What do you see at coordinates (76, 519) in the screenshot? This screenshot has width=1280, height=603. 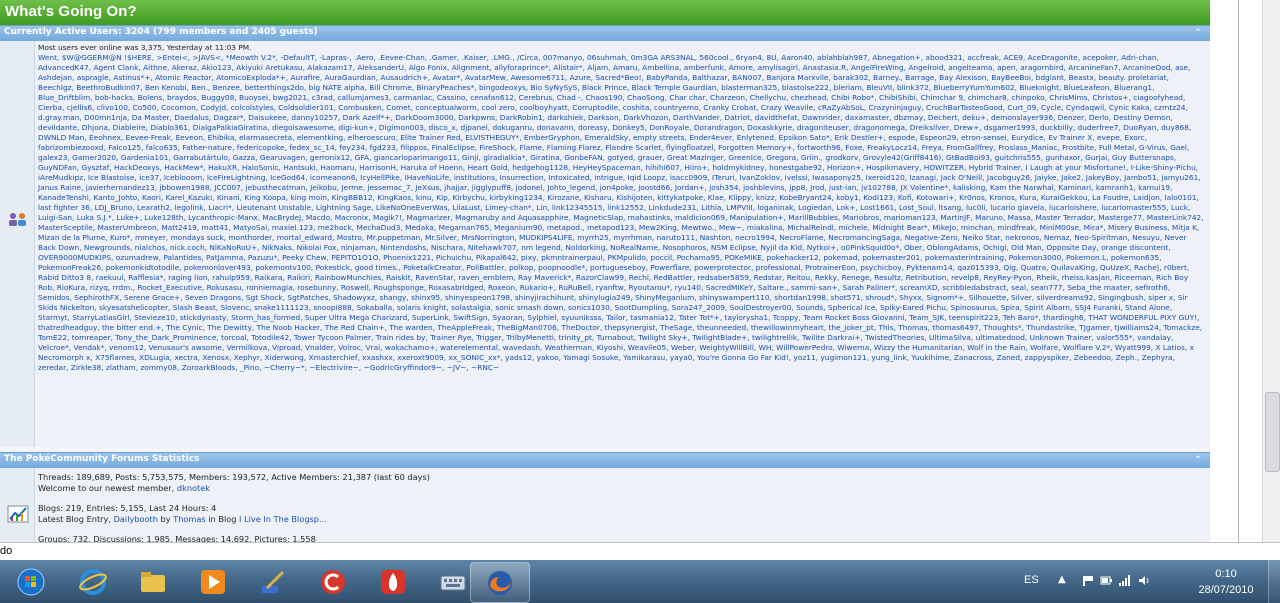 I see `latest-blog-prefix: Latest Blog Entry,` at bounding box center [76, 519].